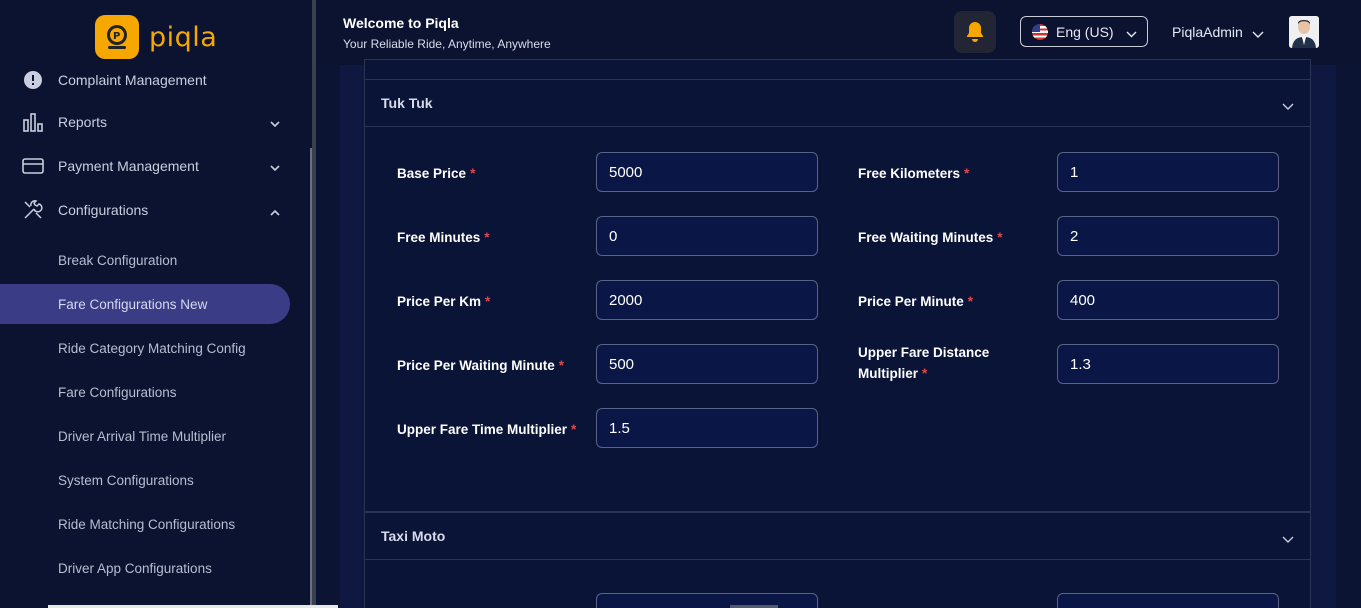  Describe the element at coordinates (183, 37) in the screenshot. I see `logo-text: piqla` at that location.